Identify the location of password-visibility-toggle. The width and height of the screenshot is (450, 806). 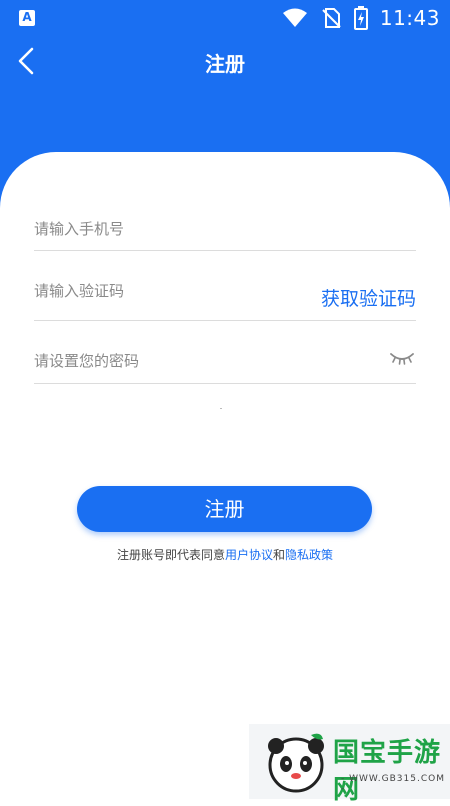
(402, 358).